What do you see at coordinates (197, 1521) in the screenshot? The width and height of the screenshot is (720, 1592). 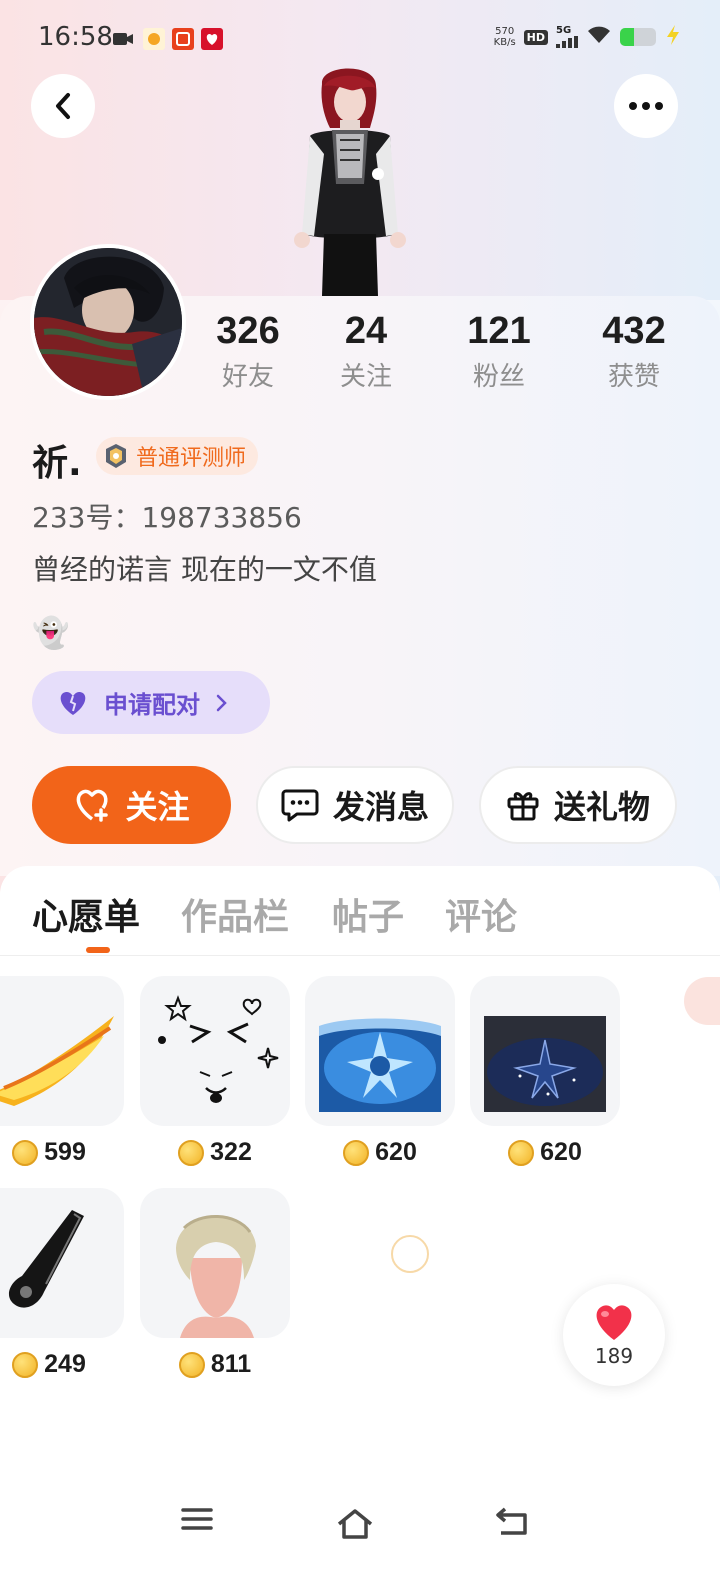 I see `menu-icon` at bounding box center [197, 1521].